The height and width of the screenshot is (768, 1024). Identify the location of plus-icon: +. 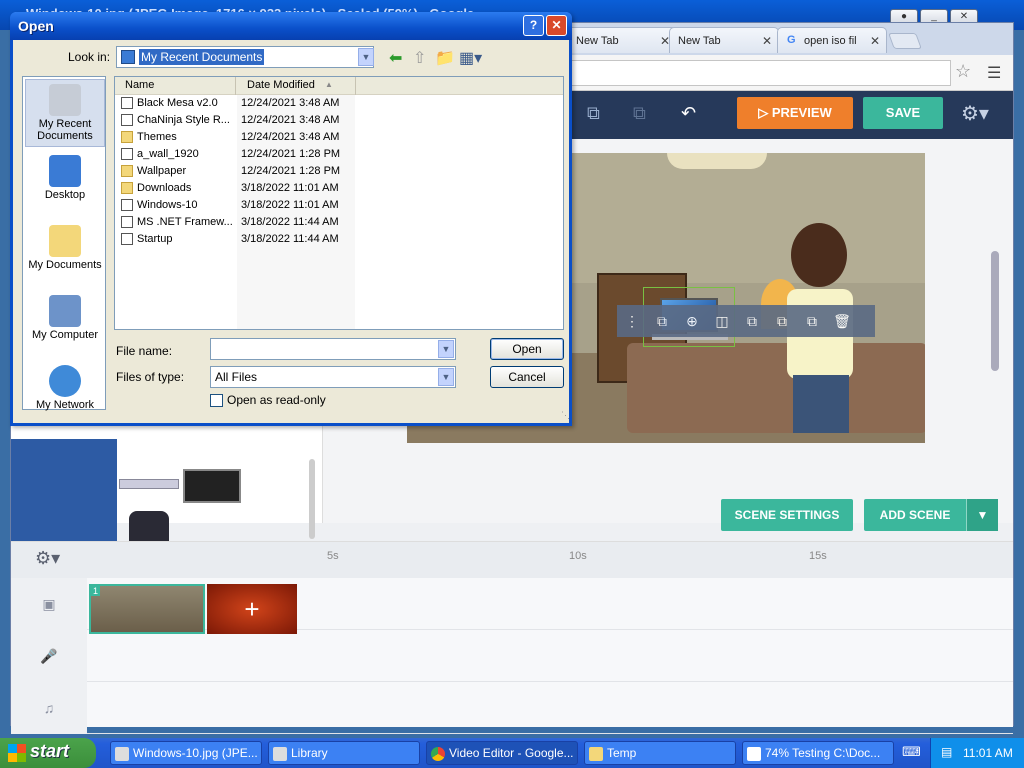
(252, 609).